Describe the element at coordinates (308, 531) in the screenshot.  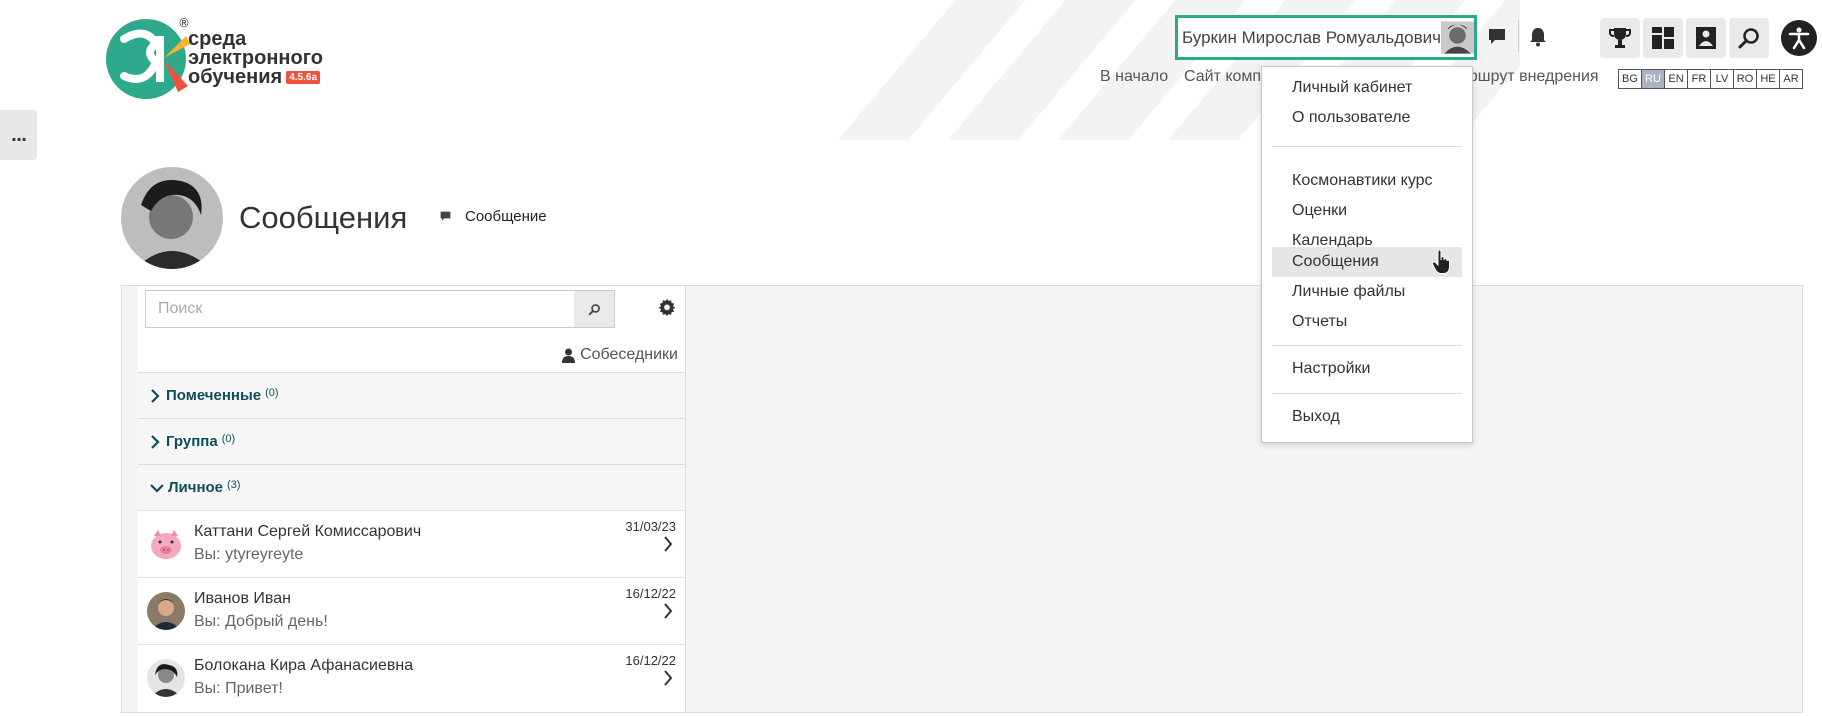
I see `conversation-name: Каттани Сергей Комиссарович` at that location.